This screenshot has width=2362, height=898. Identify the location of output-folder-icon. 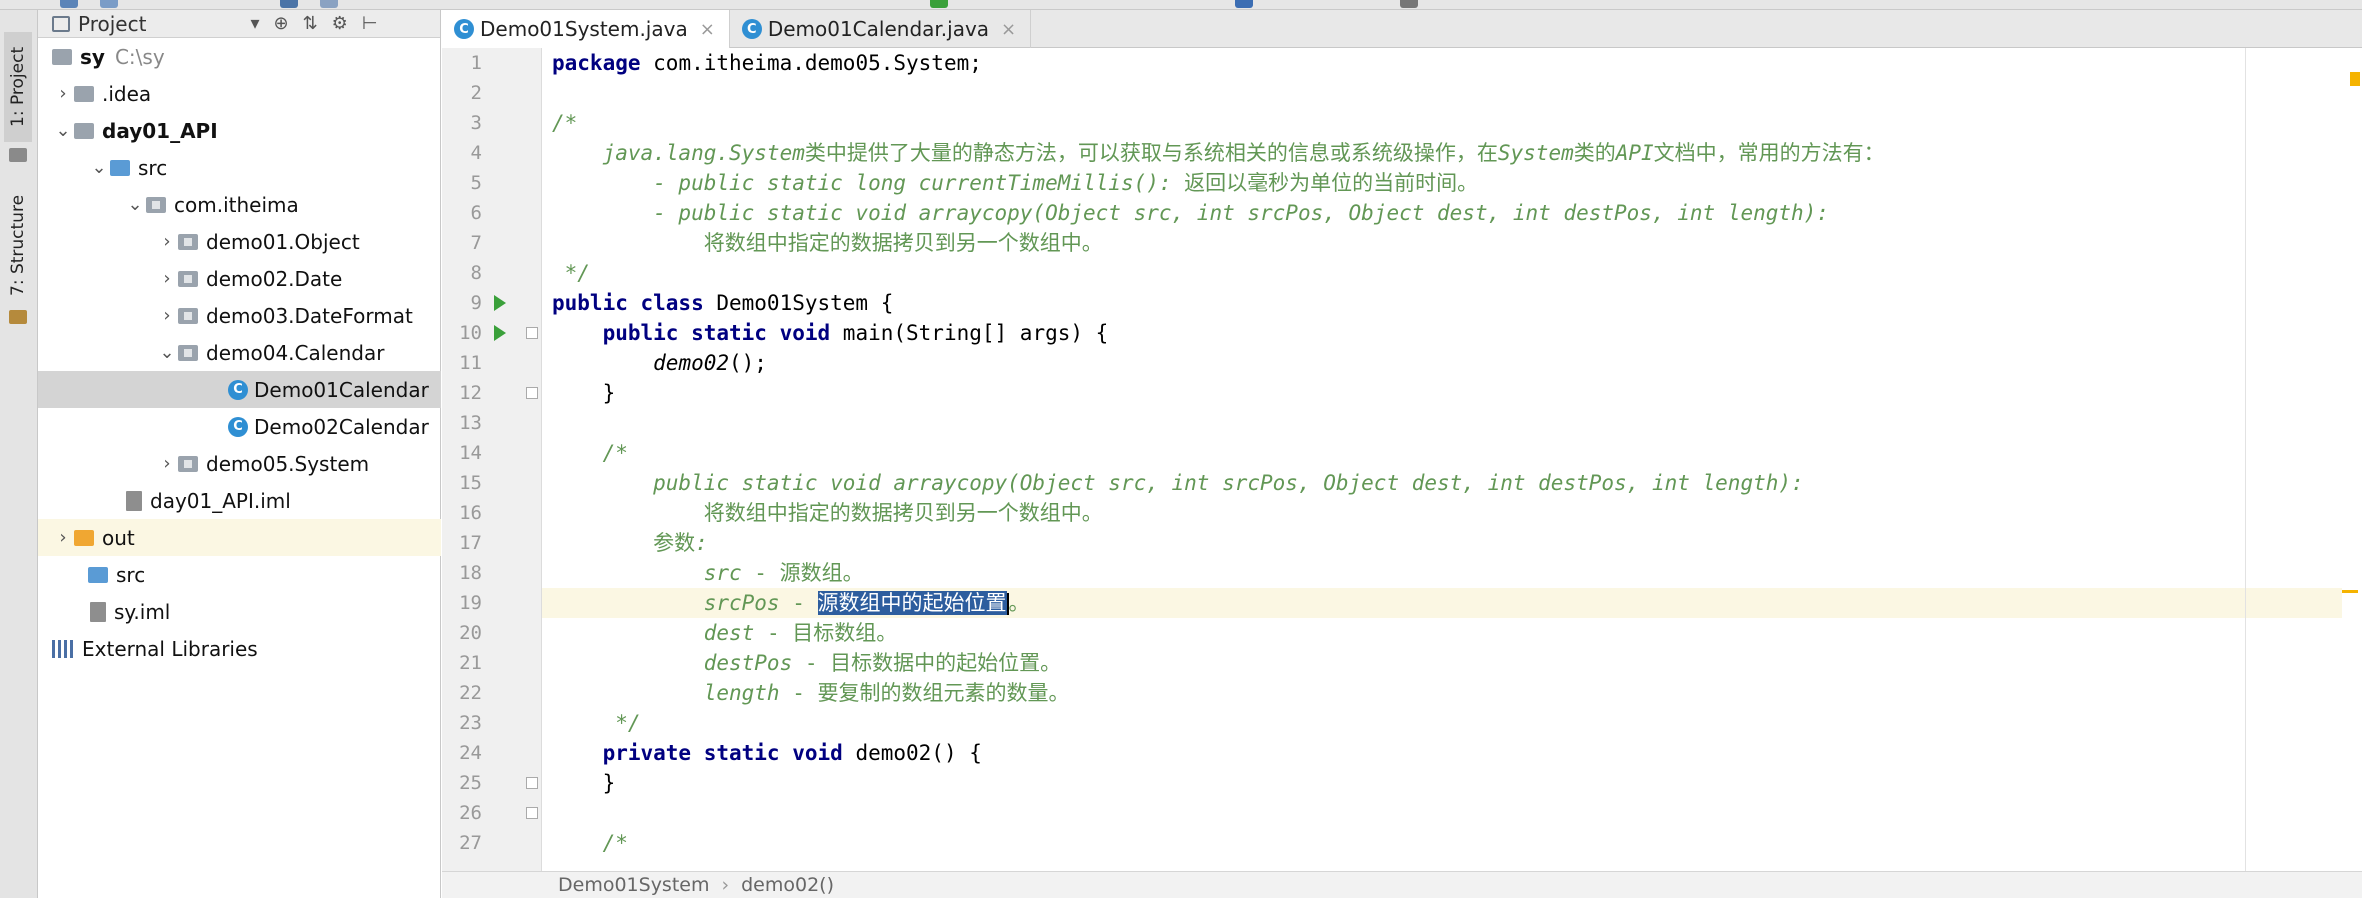
(84, 537).